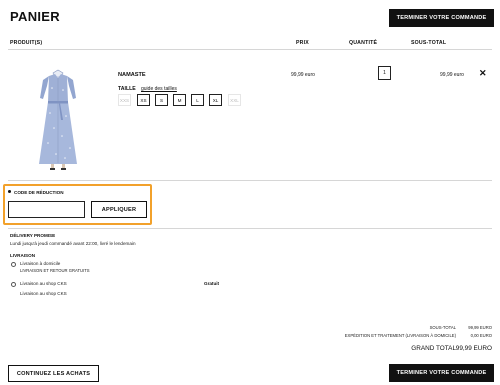 The width and height of the screenshot is (500, 385). I want to click on shipping-option-shop-price: Gratuit, so click(212, 283).